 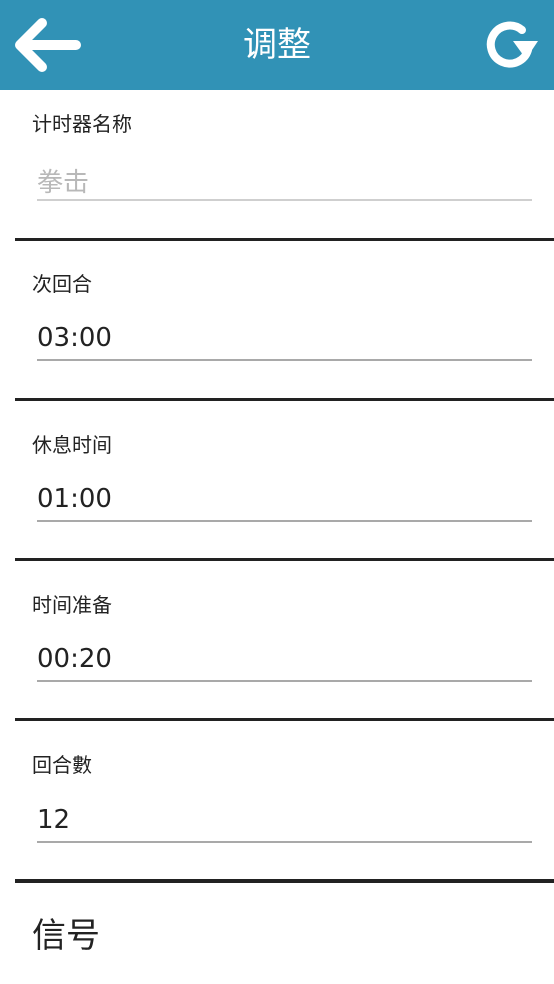 What do you see at coordinates (284, 360) in the screenshot?
I see `round-time-underline` at bounding box center [284, 360].